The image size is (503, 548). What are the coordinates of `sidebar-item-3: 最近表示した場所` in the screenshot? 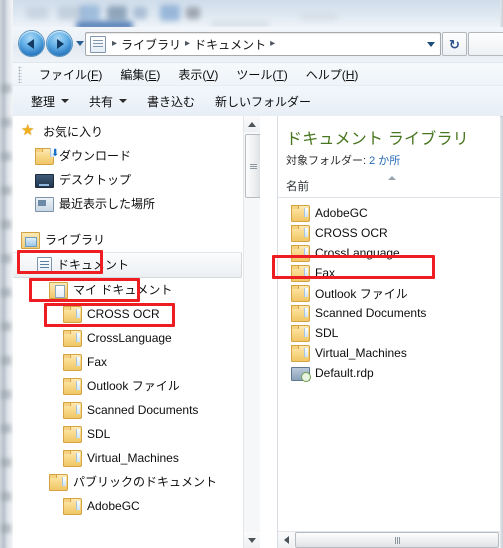 It's located at (129, 204).